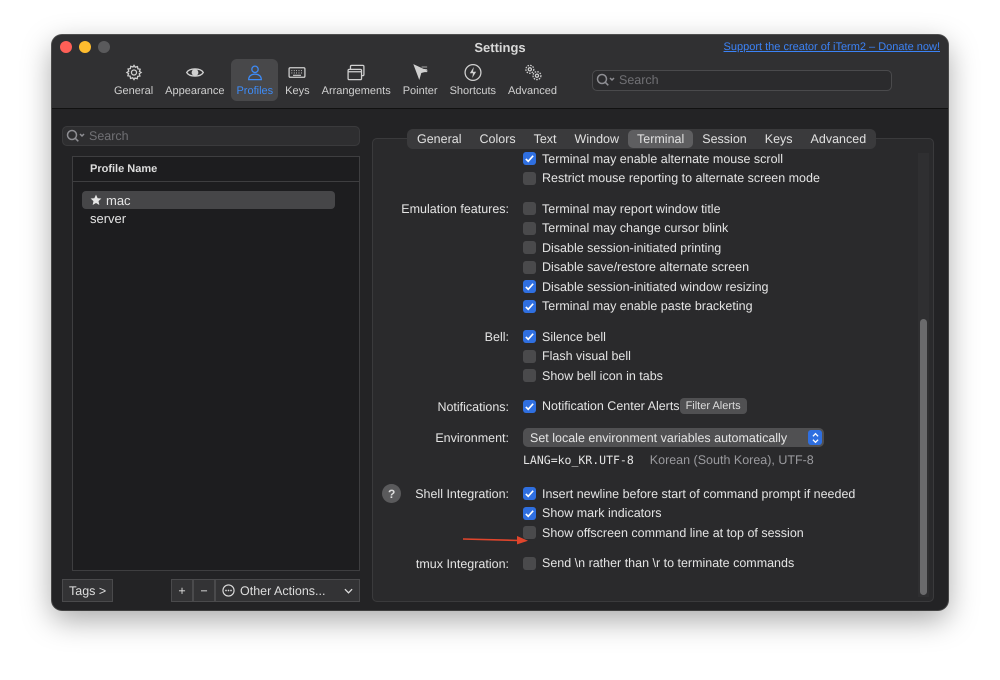 This screenshot has width=1000, height=680. Describe the element at coordinates (611, 406) in the screenshot. I see `checkbox-label: Notification Center Alerts` at that location.